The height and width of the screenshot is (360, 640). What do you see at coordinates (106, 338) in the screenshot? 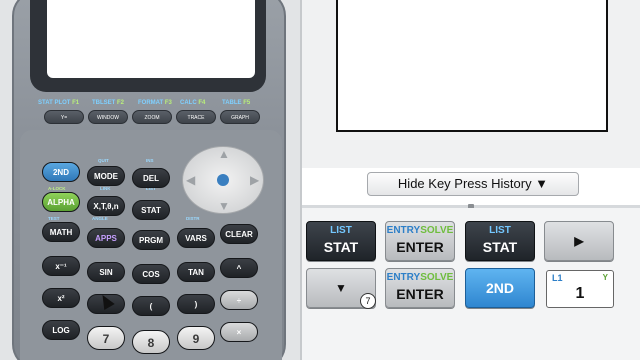
I see `key-7: 7` at bounding box center [106, 338].